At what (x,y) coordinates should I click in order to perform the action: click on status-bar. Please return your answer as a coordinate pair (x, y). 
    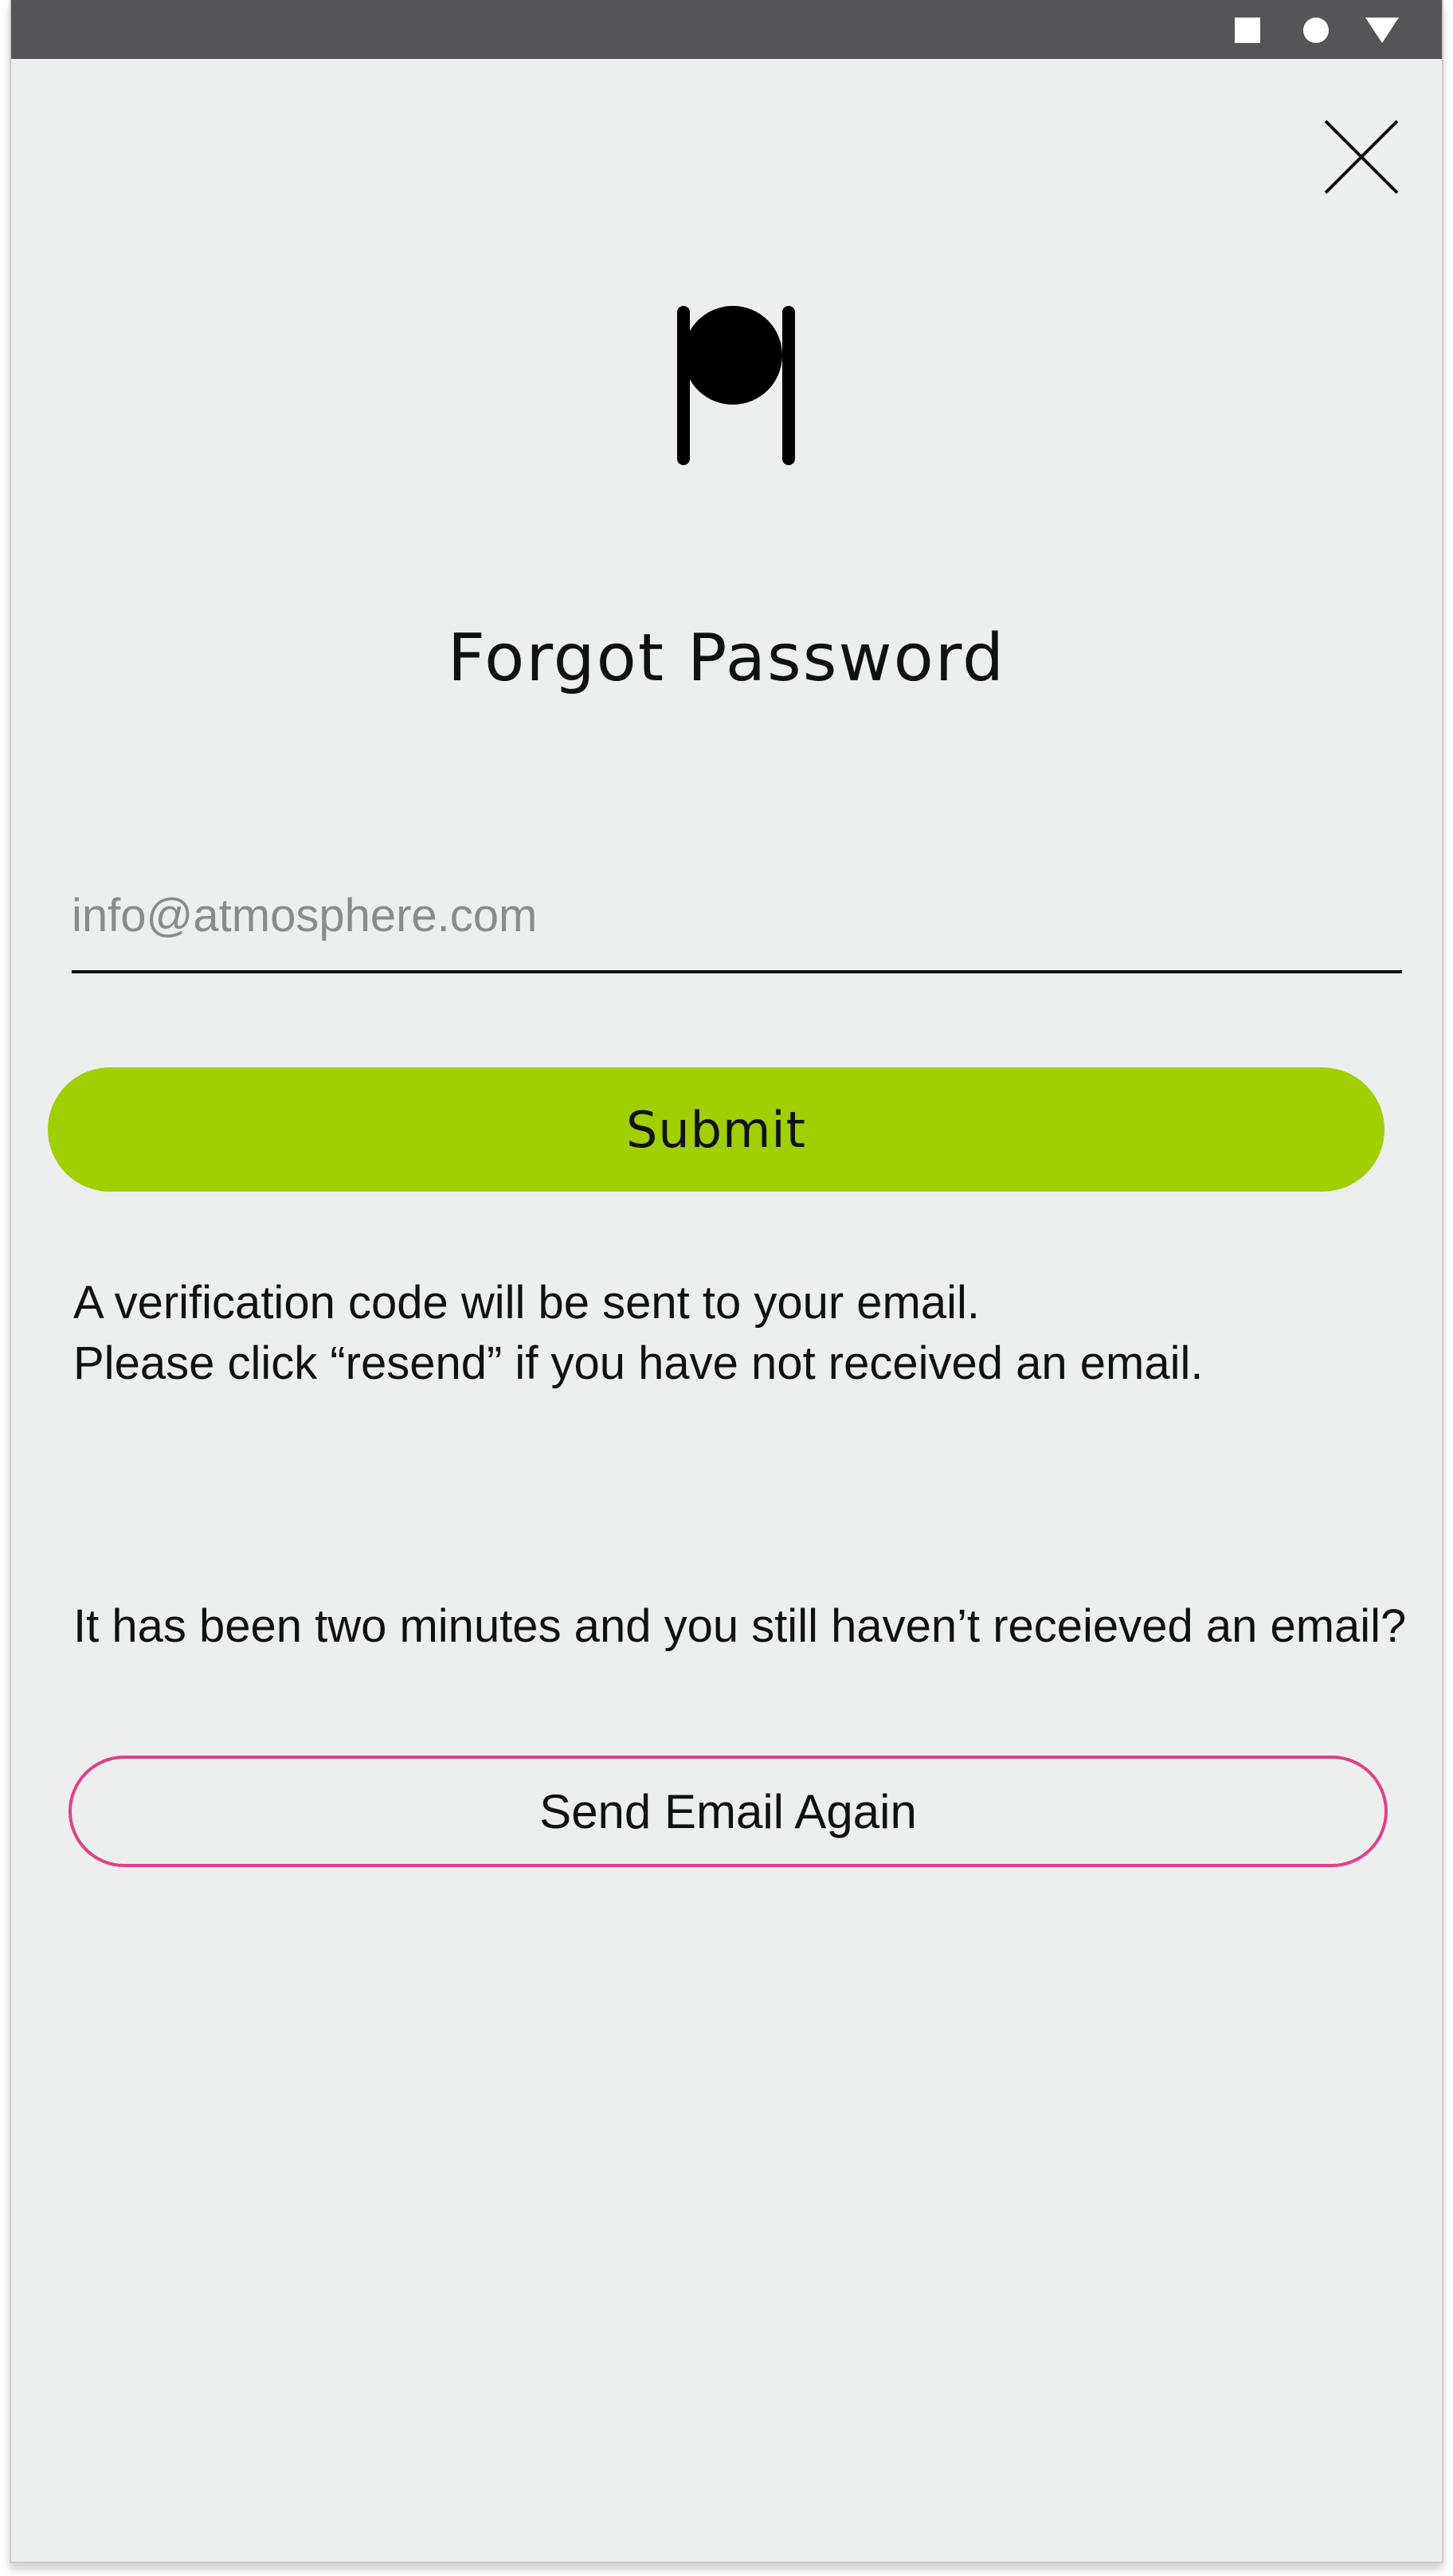
    Looking at the image, I should click on (726, 29).